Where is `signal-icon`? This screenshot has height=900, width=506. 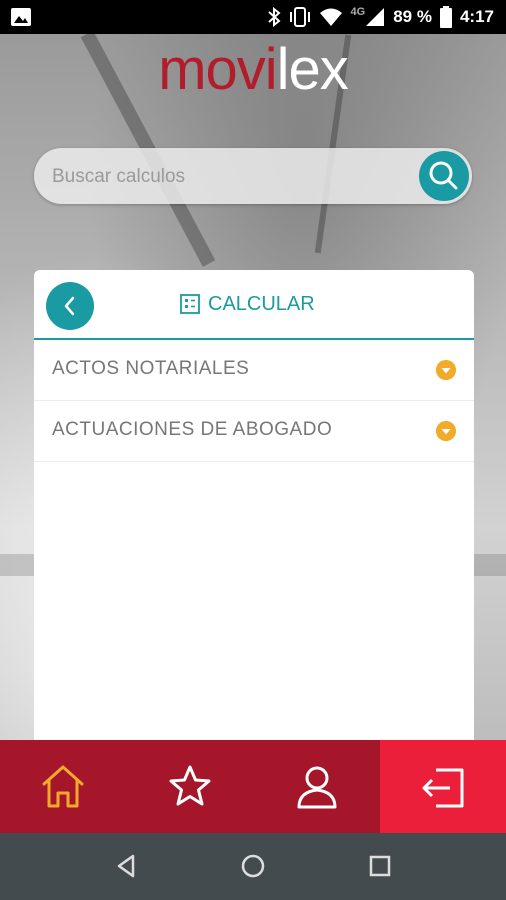 signal-icon is located at coordinates (375, 17).